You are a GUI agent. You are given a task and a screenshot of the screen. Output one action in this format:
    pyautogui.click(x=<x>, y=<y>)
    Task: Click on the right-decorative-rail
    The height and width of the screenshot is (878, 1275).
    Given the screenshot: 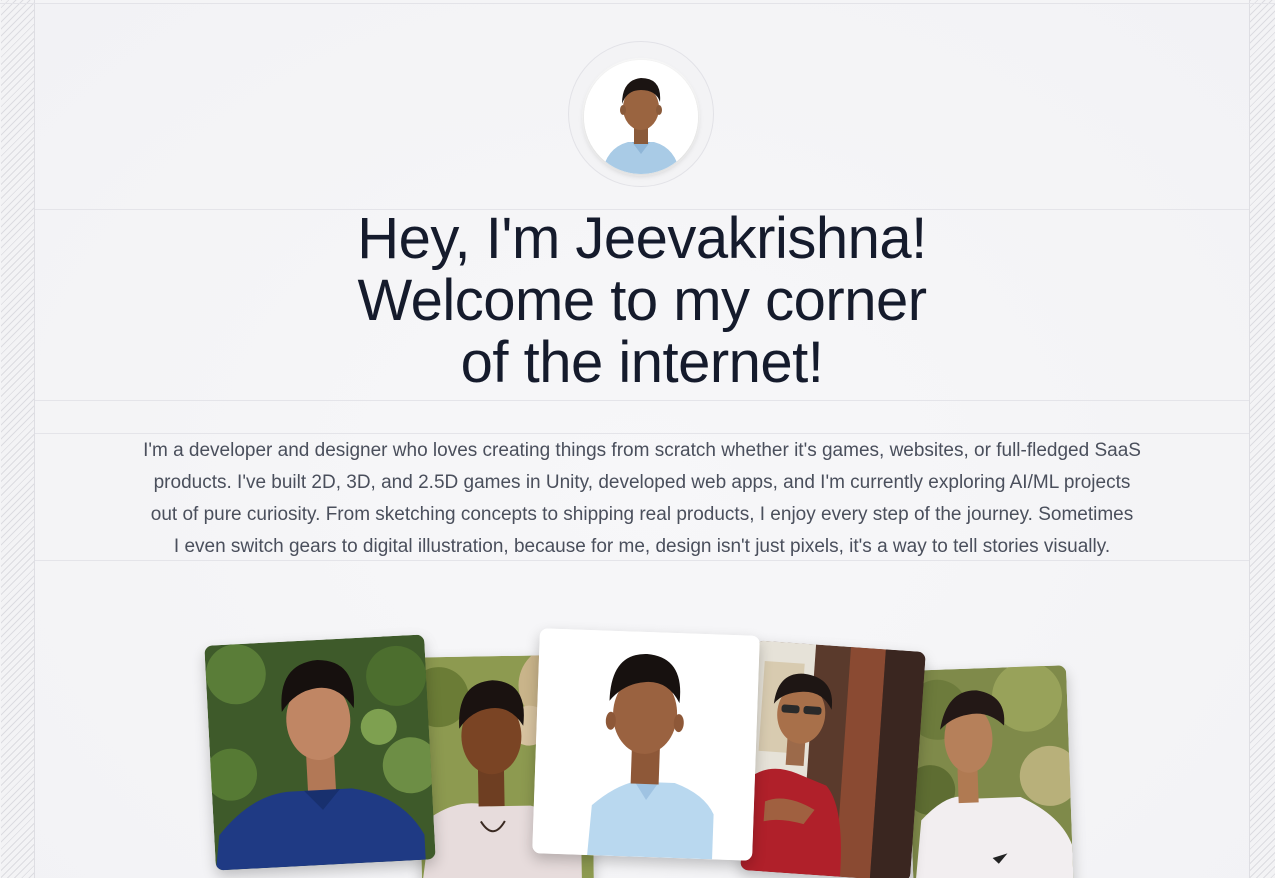 What is the action you would take?
    pyautogui.click(x=1262, y=439)
    